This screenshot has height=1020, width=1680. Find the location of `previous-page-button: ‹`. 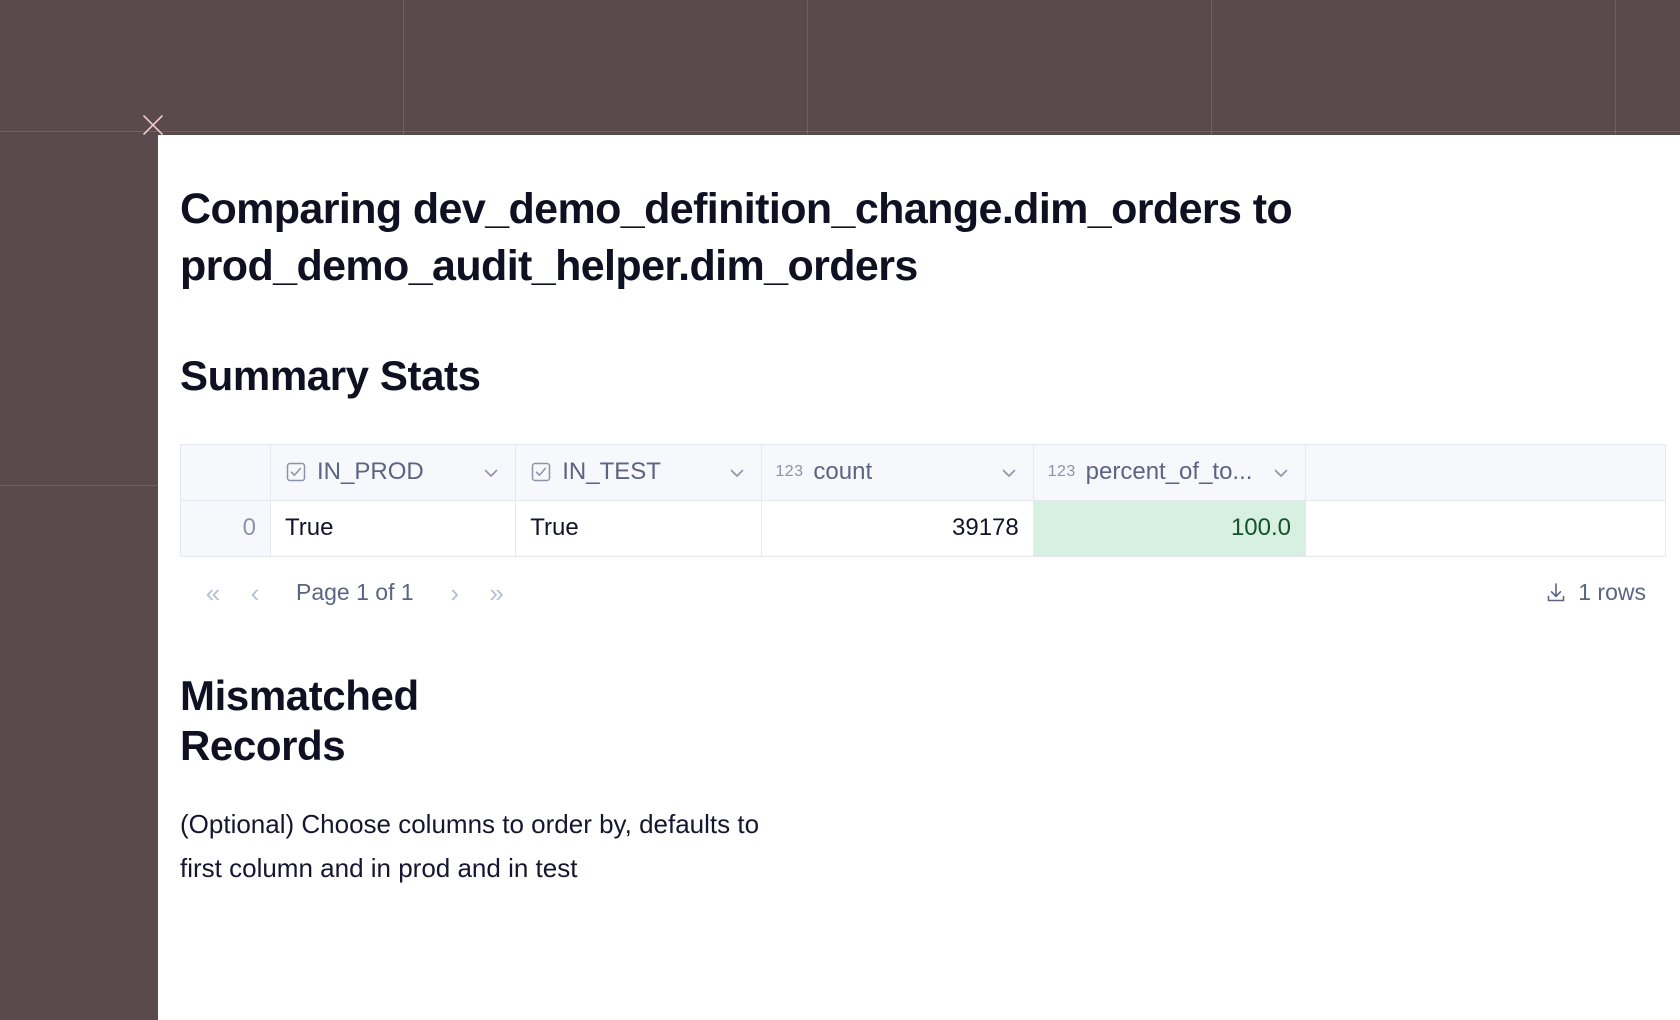

previous-page-button: ‹ is located at coordinates (255, 593).